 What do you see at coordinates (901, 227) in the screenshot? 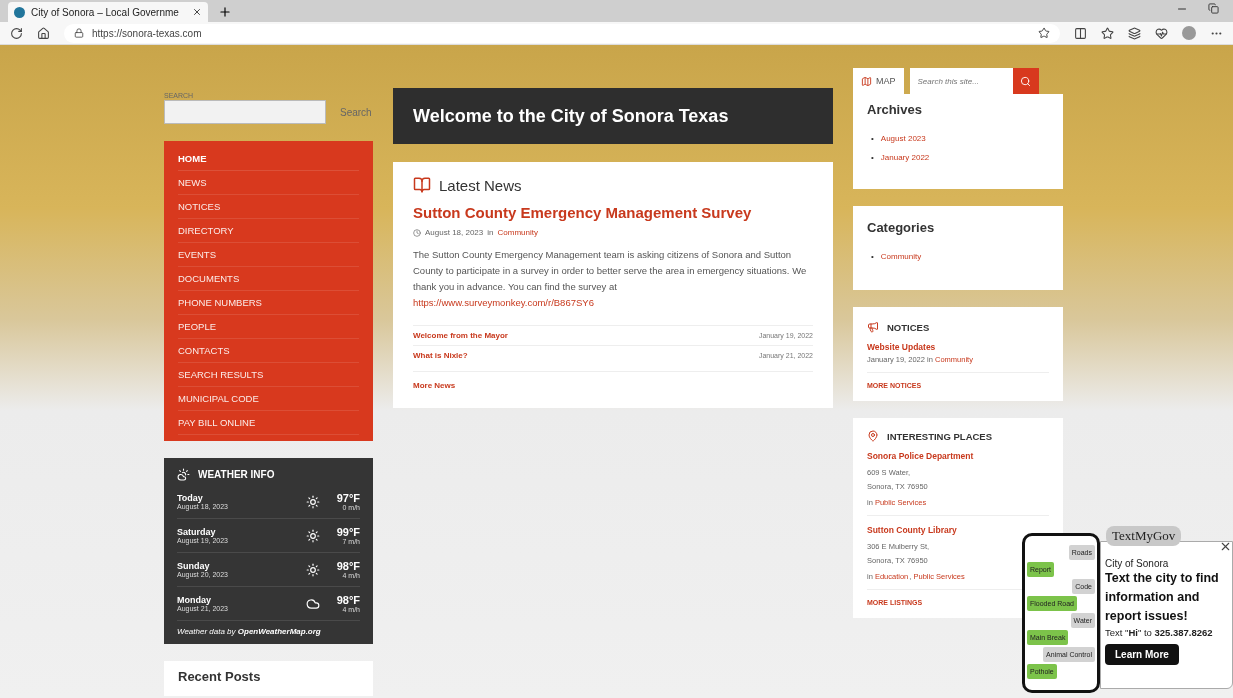
I see `widget-title: Categories` at bounding box center [901, 227].